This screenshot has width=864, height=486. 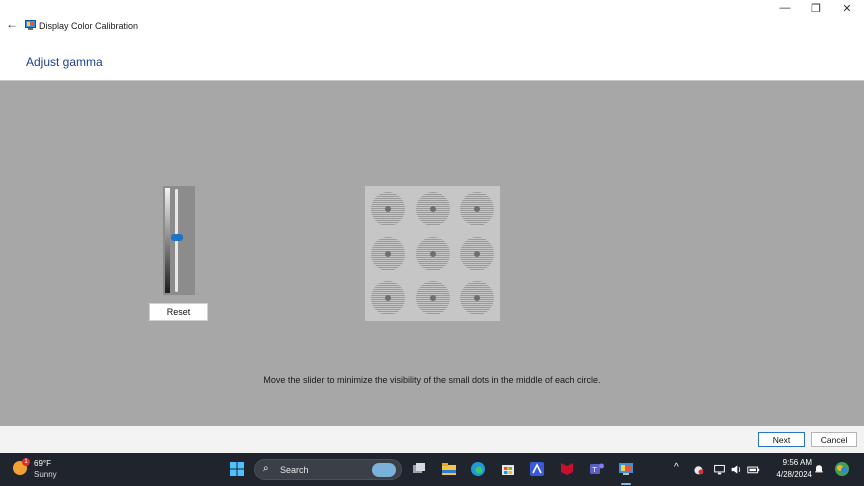 I want to click on taskbar-search-box: ⌕ Search, so click(x=328, y=469).